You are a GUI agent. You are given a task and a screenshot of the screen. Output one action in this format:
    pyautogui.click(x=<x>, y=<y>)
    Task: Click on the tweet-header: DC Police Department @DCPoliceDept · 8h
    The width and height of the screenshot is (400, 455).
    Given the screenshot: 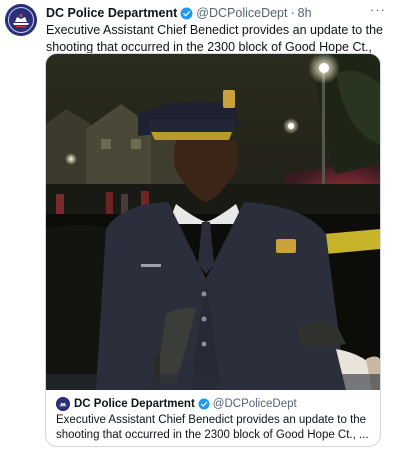 What is the action you would take?
    pyautogui.click(x=216, y=13)
    